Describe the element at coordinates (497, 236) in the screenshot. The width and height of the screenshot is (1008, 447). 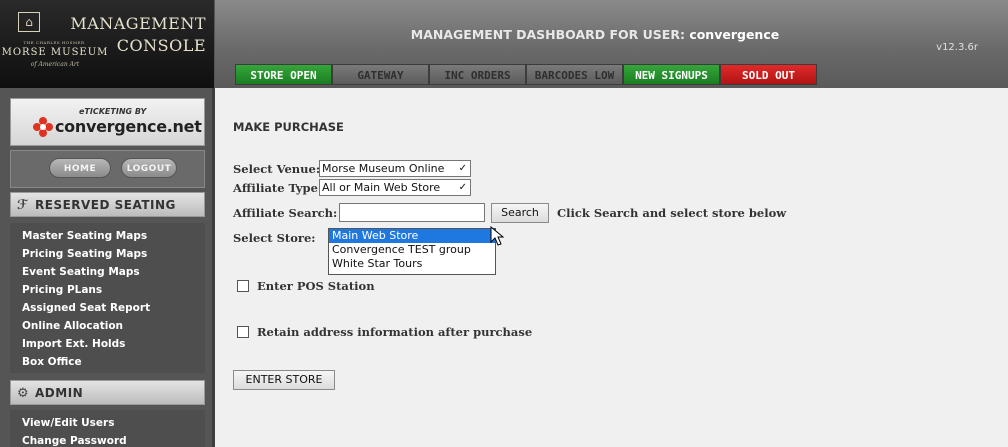
I see `mouse-pointer-icon` at that location.